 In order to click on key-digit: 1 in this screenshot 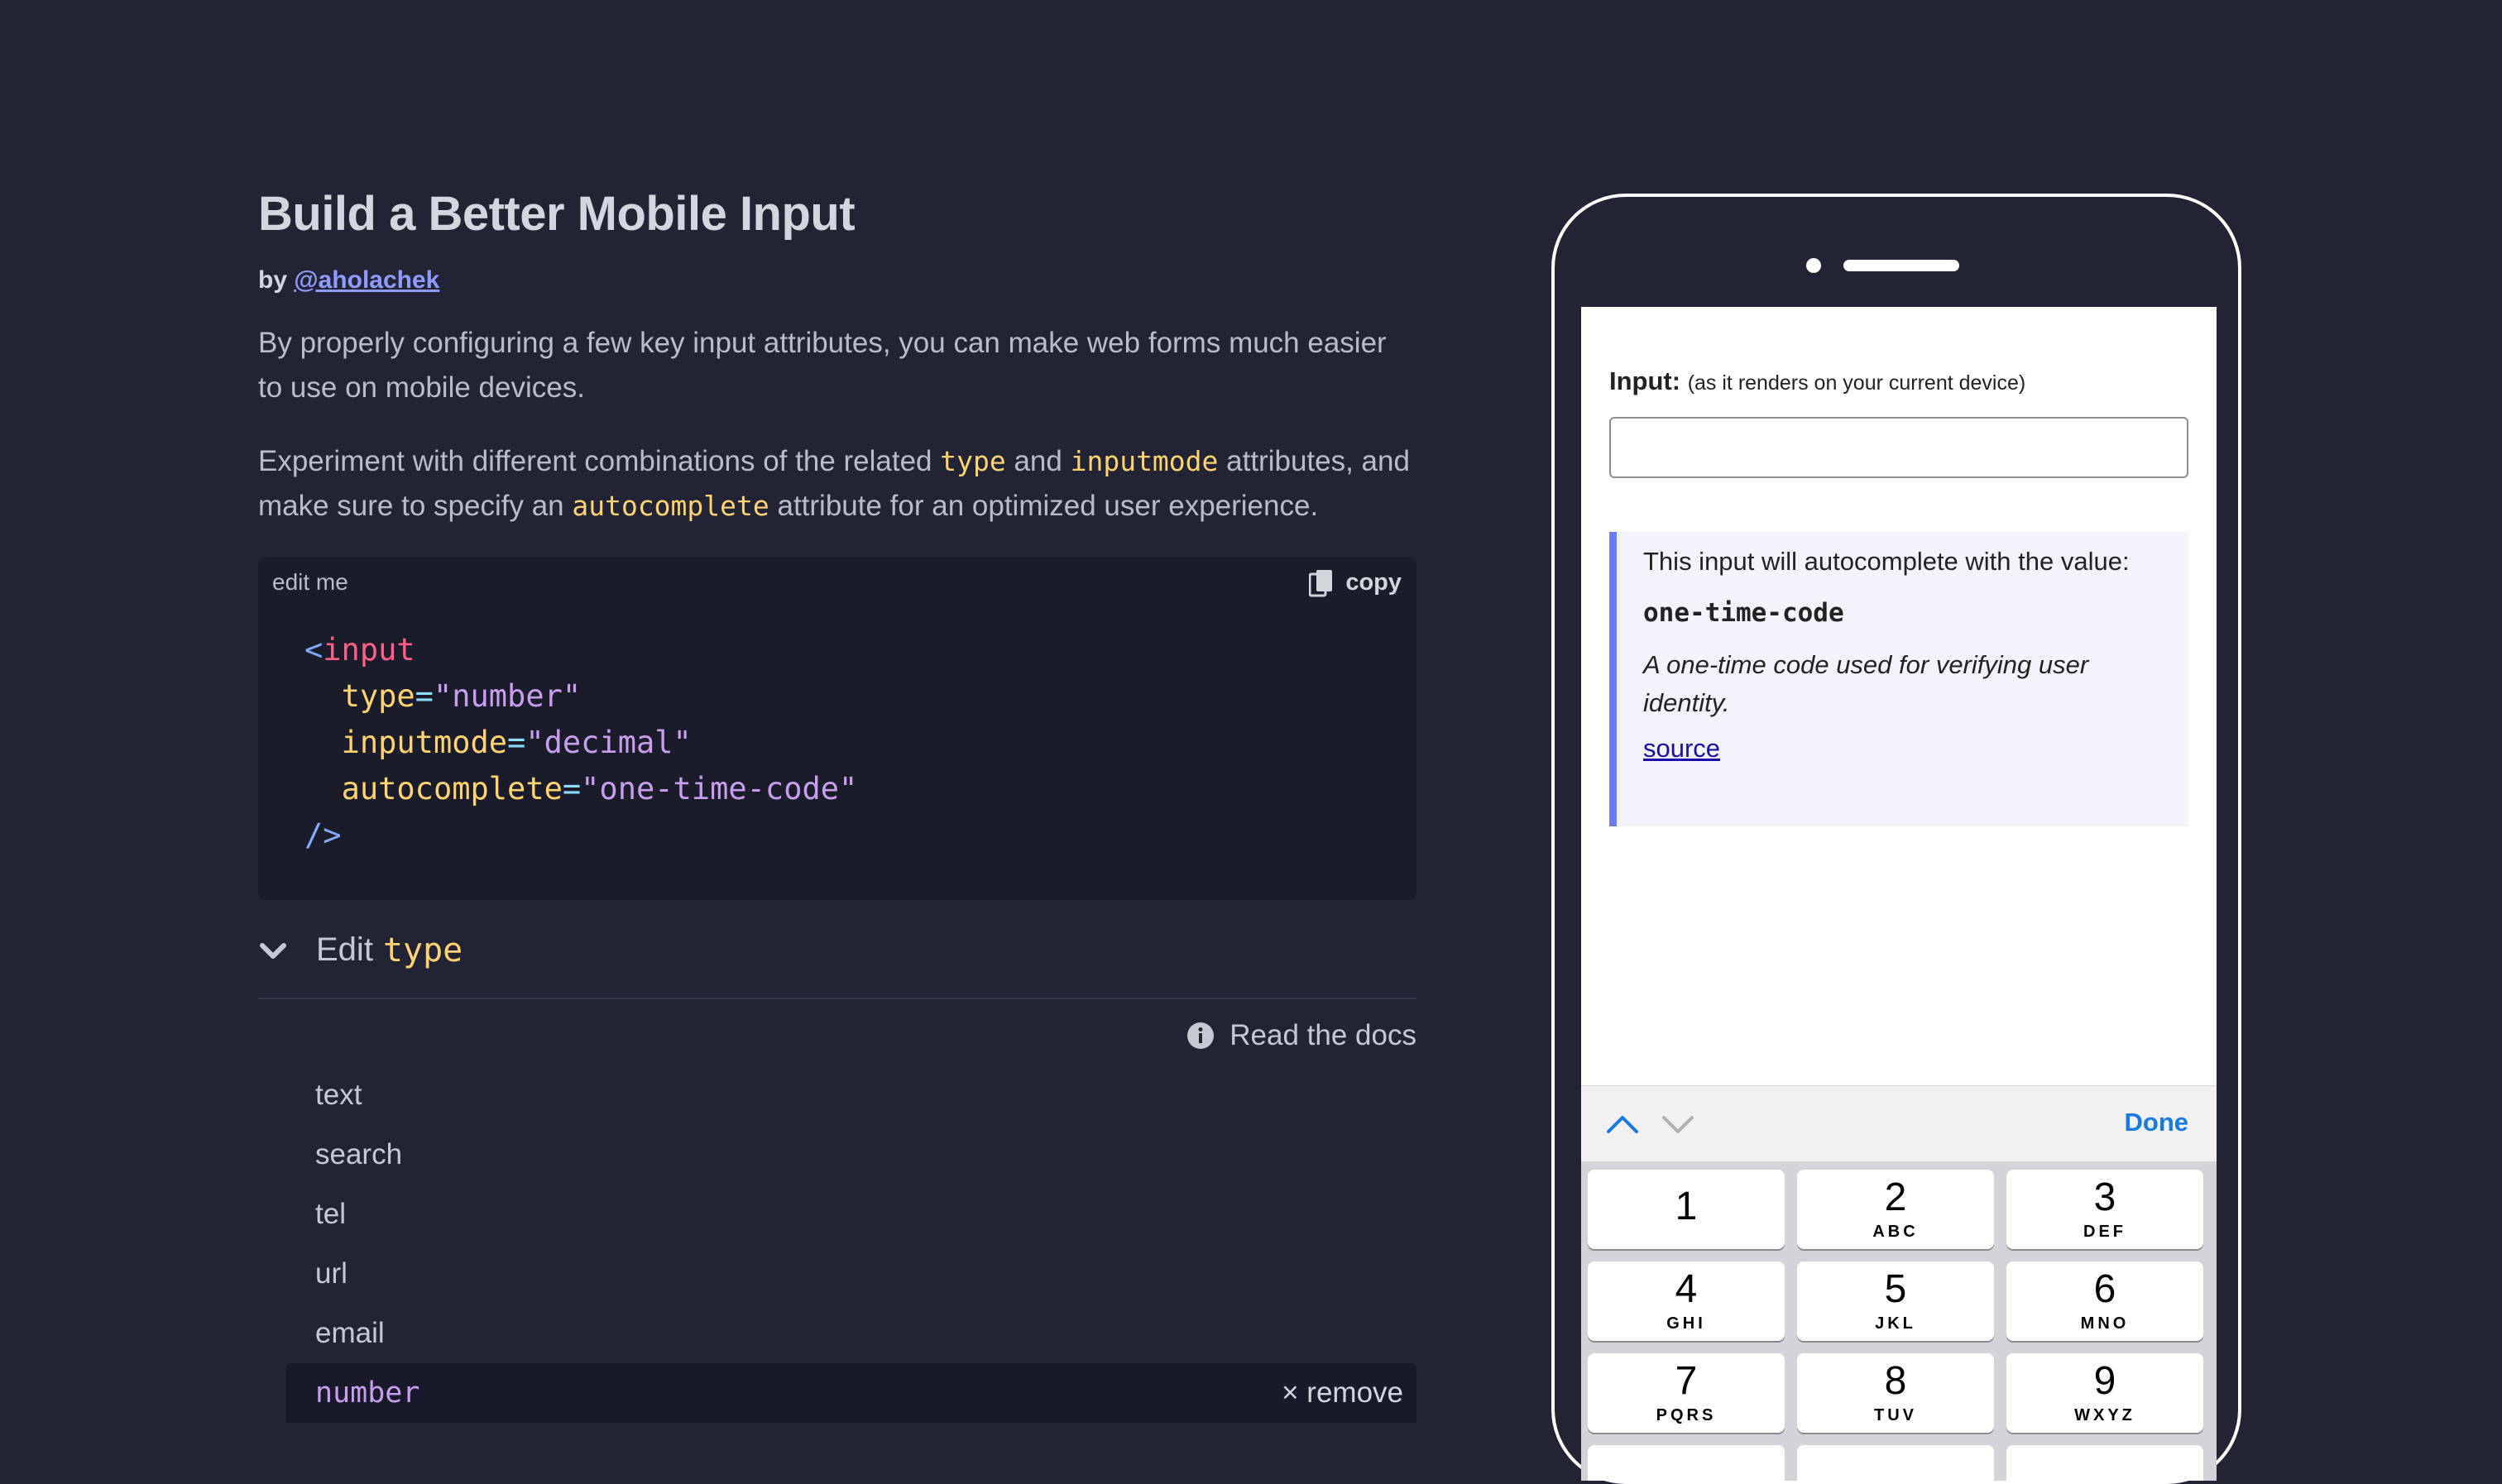, I will do `click(1686, 1206)`.